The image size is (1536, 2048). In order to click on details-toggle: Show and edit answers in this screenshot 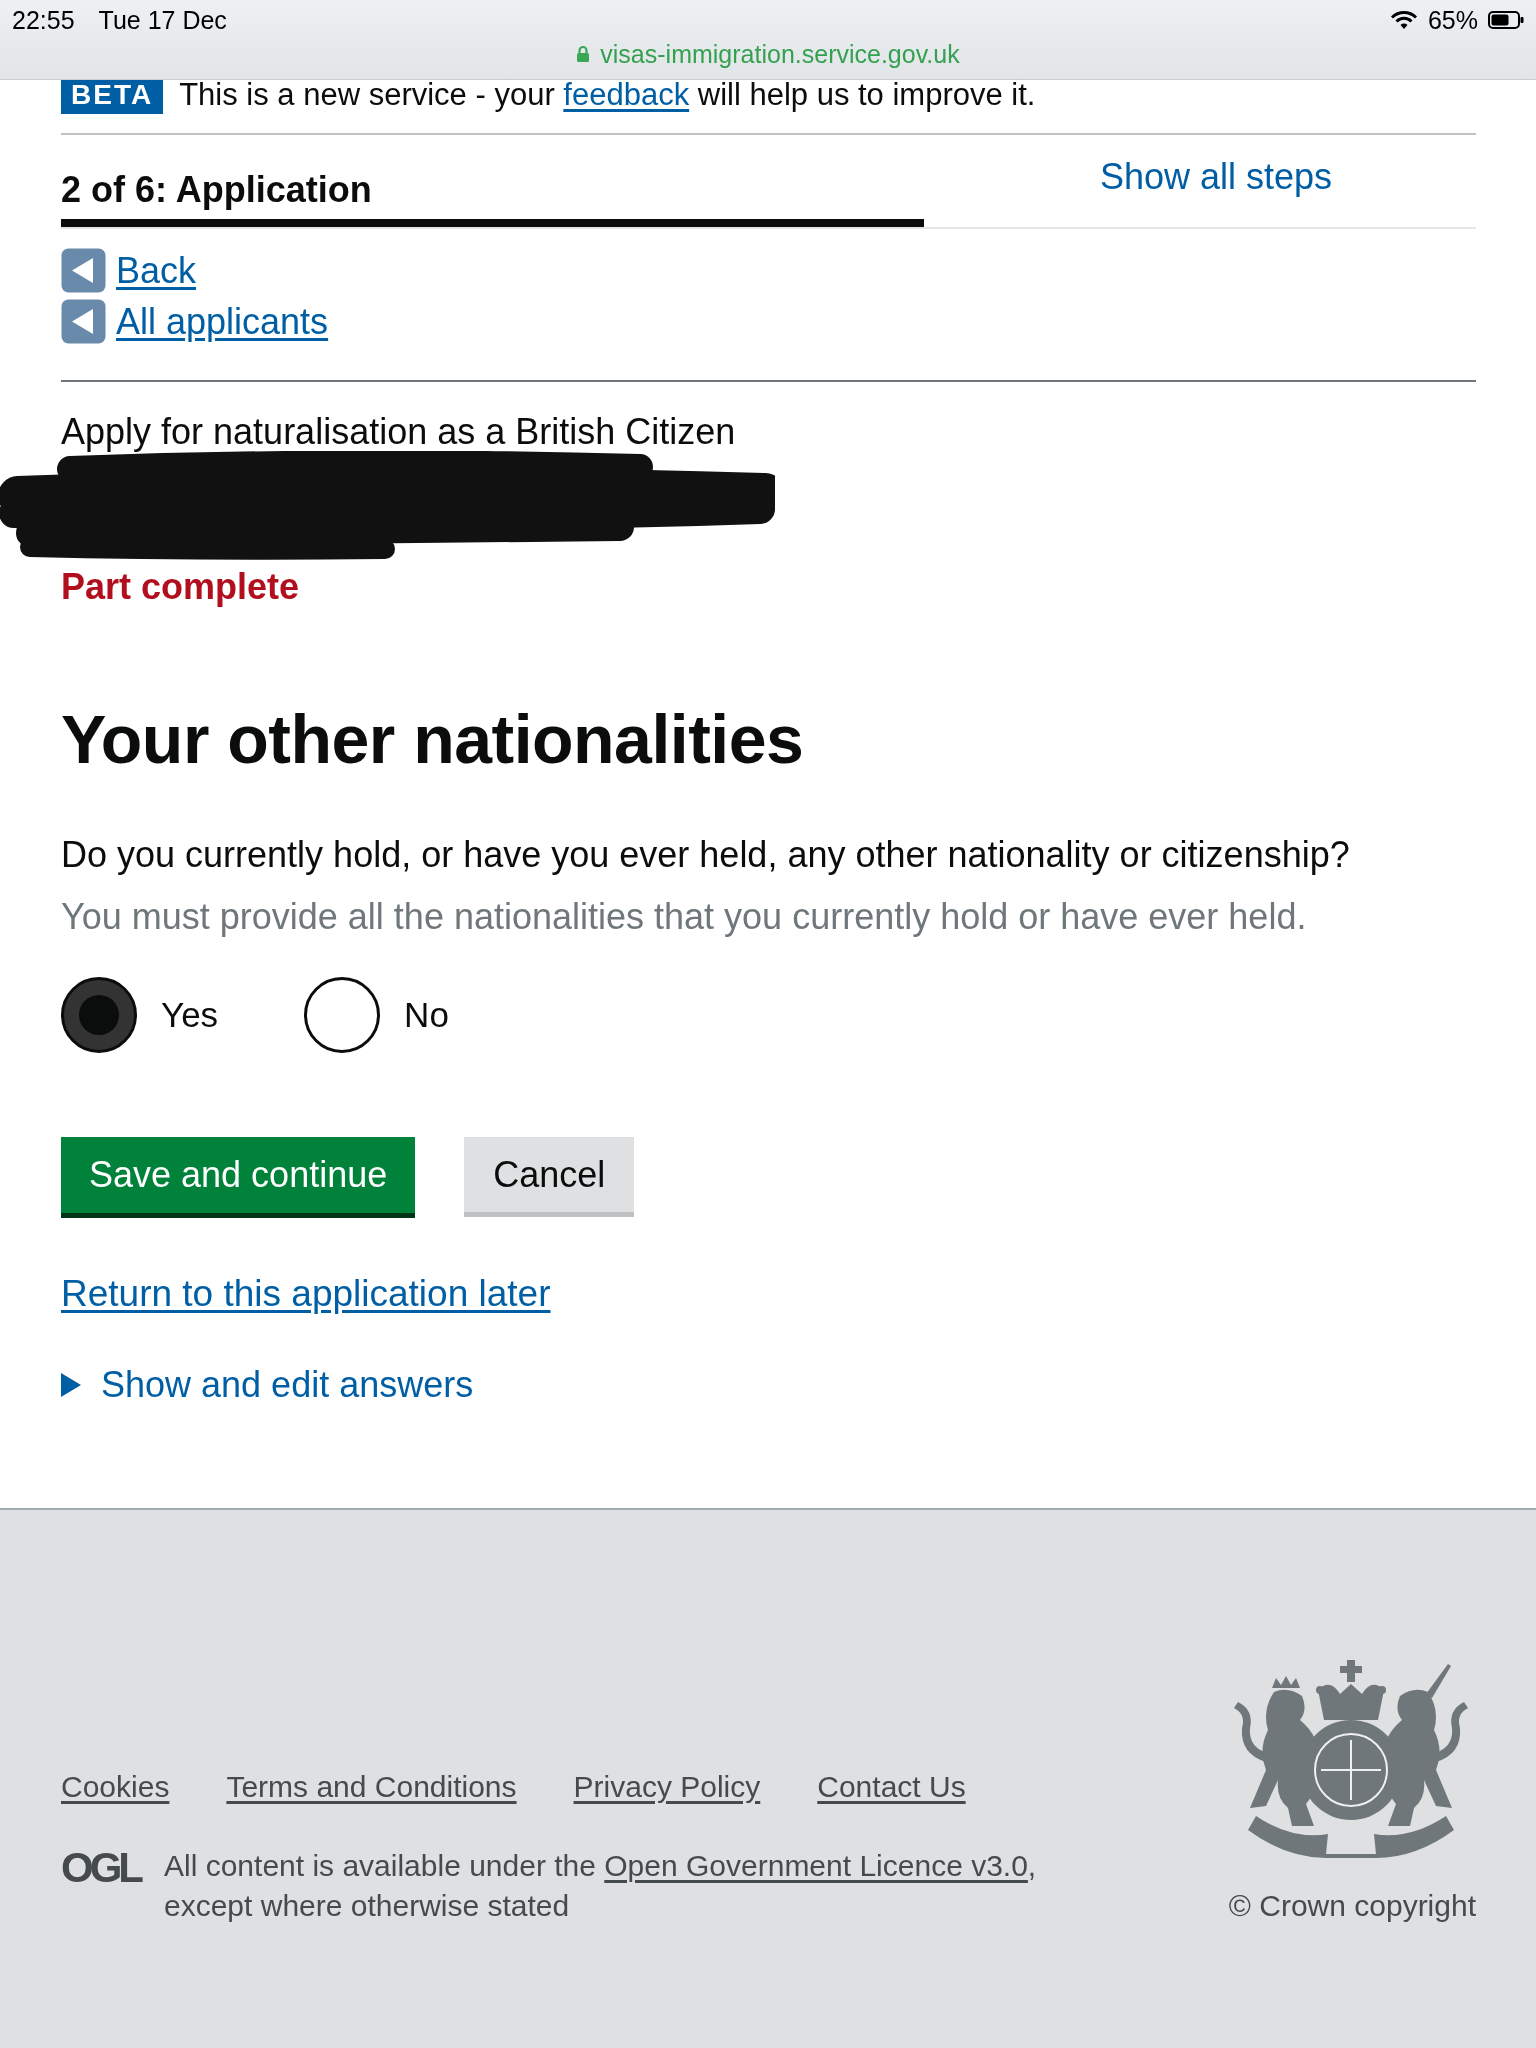, I will do `click(267, 1385)`.